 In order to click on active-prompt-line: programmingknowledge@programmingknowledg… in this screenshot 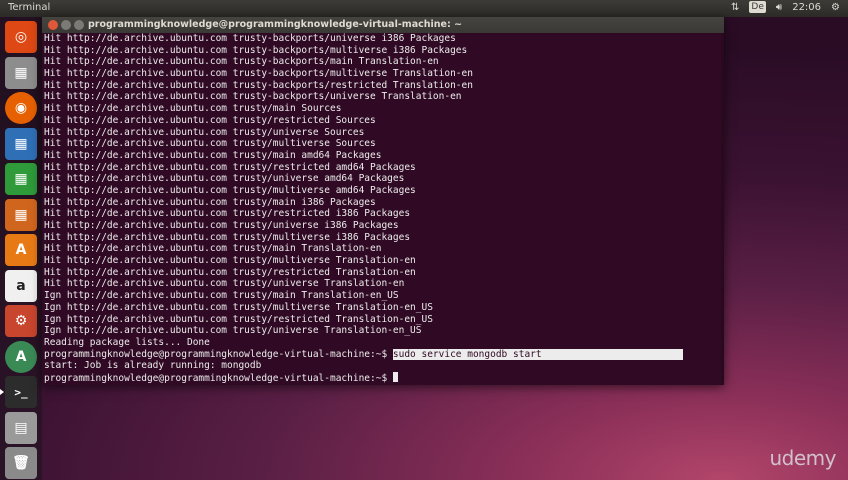, I will do `click(382, 377)`.